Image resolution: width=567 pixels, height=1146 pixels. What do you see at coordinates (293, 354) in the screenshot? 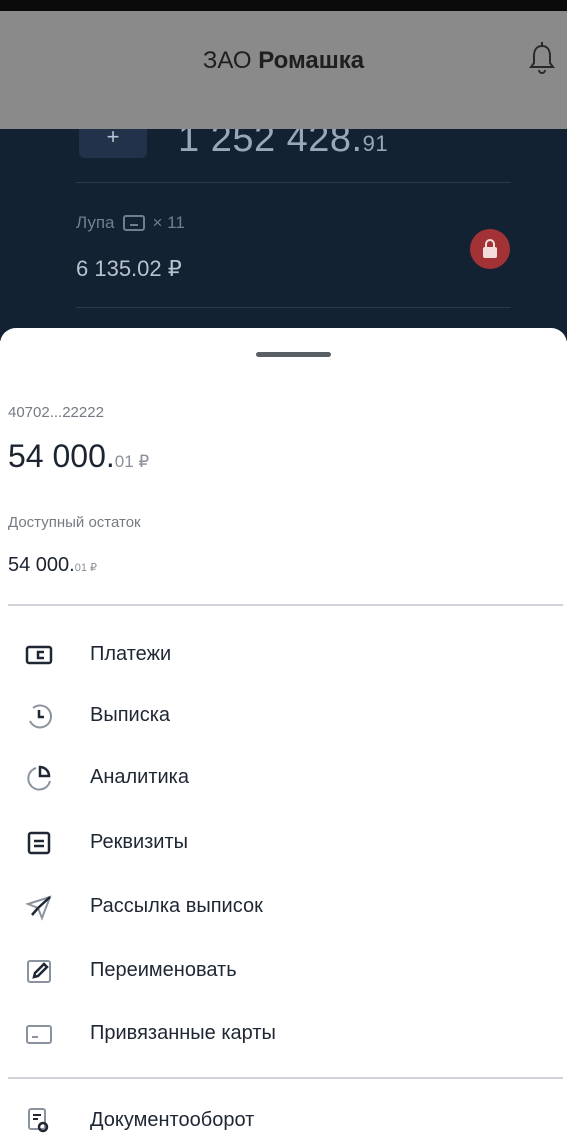
I see `sheet-drag-handle` at bounding box center [293, 354].